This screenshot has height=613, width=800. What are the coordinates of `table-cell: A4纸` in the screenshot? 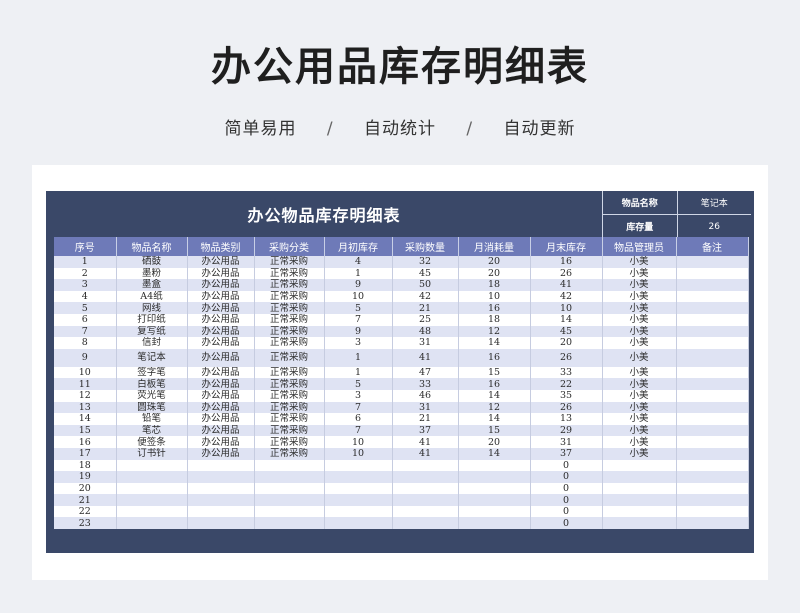 It's located at (152, 296).